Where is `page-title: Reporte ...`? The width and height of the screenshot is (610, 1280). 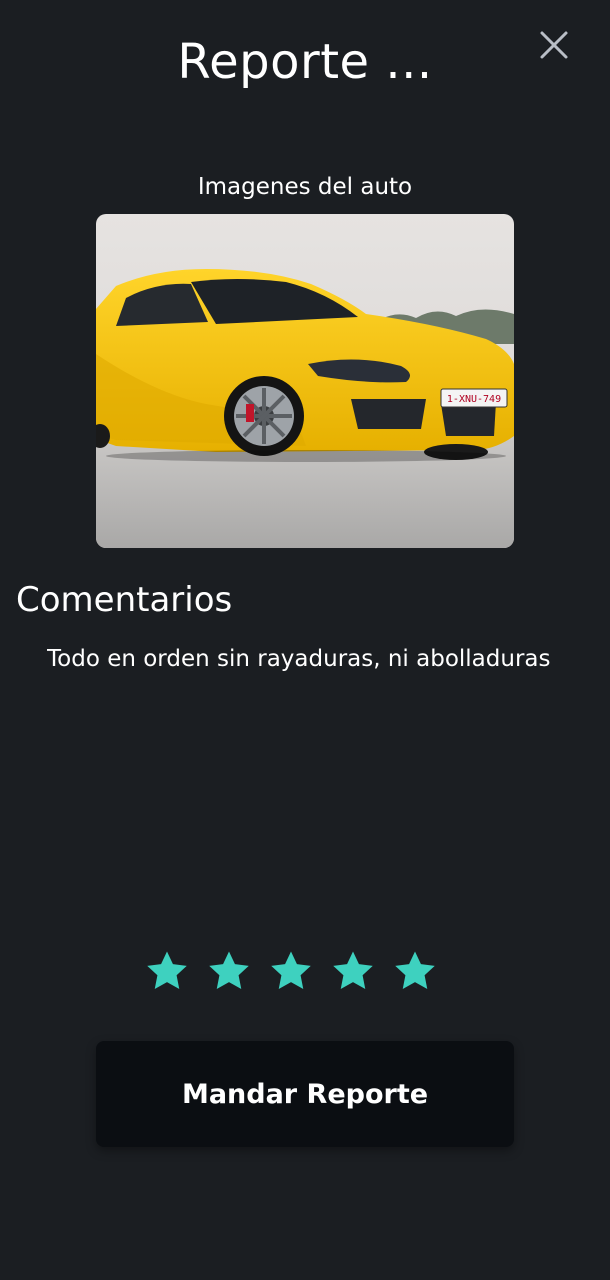
page-title: Reporte ... is located at coordinates (305, 62).